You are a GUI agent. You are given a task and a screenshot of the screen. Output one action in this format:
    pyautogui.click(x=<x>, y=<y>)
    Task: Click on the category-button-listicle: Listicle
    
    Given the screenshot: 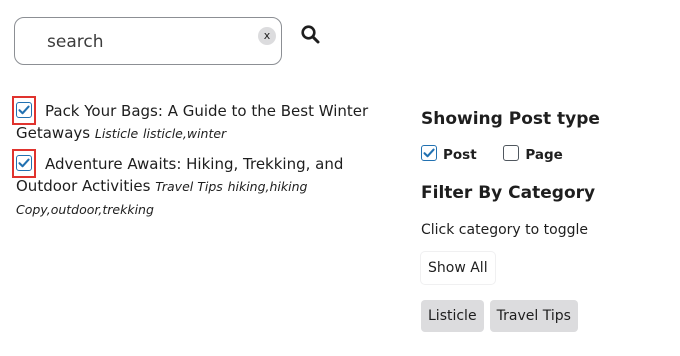 What is the action you would take?
    pyautogui.click(x=452, y=316)
    